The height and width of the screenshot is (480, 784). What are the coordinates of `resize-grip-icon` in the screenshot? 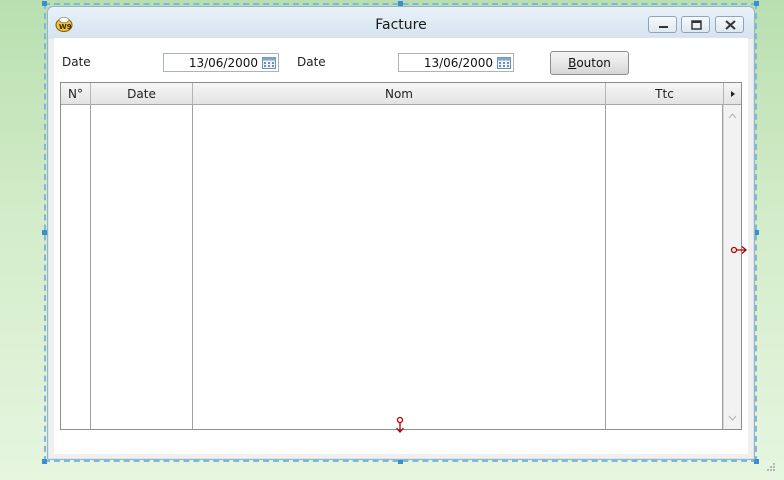 It's located at (771, 467).